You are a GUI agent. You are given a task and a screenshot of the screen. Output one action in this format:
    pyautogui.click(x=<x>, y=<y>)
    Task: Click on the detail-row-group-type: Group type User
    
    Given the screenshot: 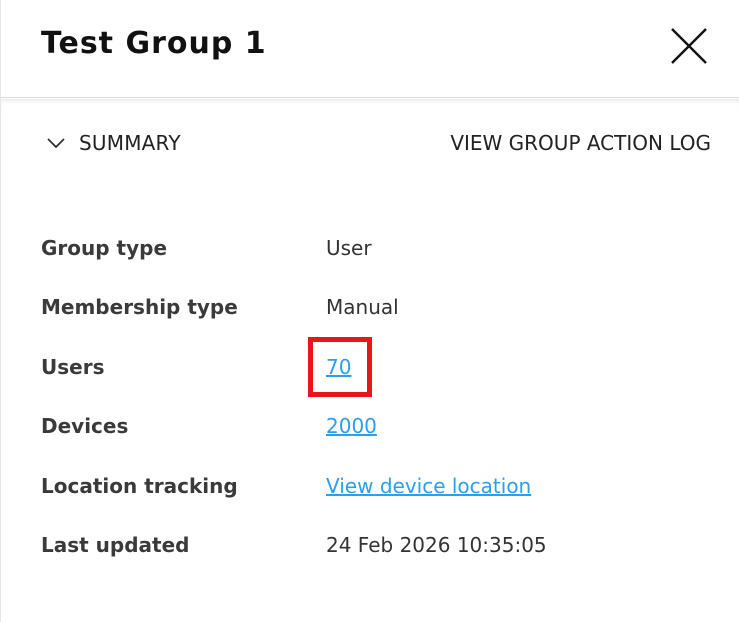 What is the action you would take?
    pyautogui.click(x=381, y=257)
    